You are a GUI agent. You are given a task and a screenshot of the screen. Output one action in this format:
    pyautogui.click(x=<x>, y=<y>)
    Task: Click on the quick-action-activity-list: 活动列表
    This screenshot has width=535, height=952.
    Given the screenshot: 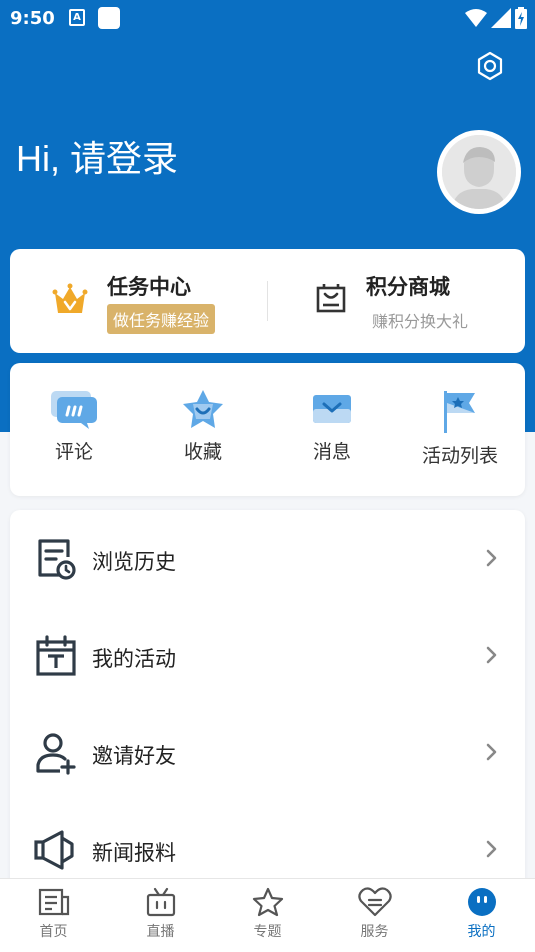 What is the action you would take?
    pyautogui.click(x=460, y=428)
    